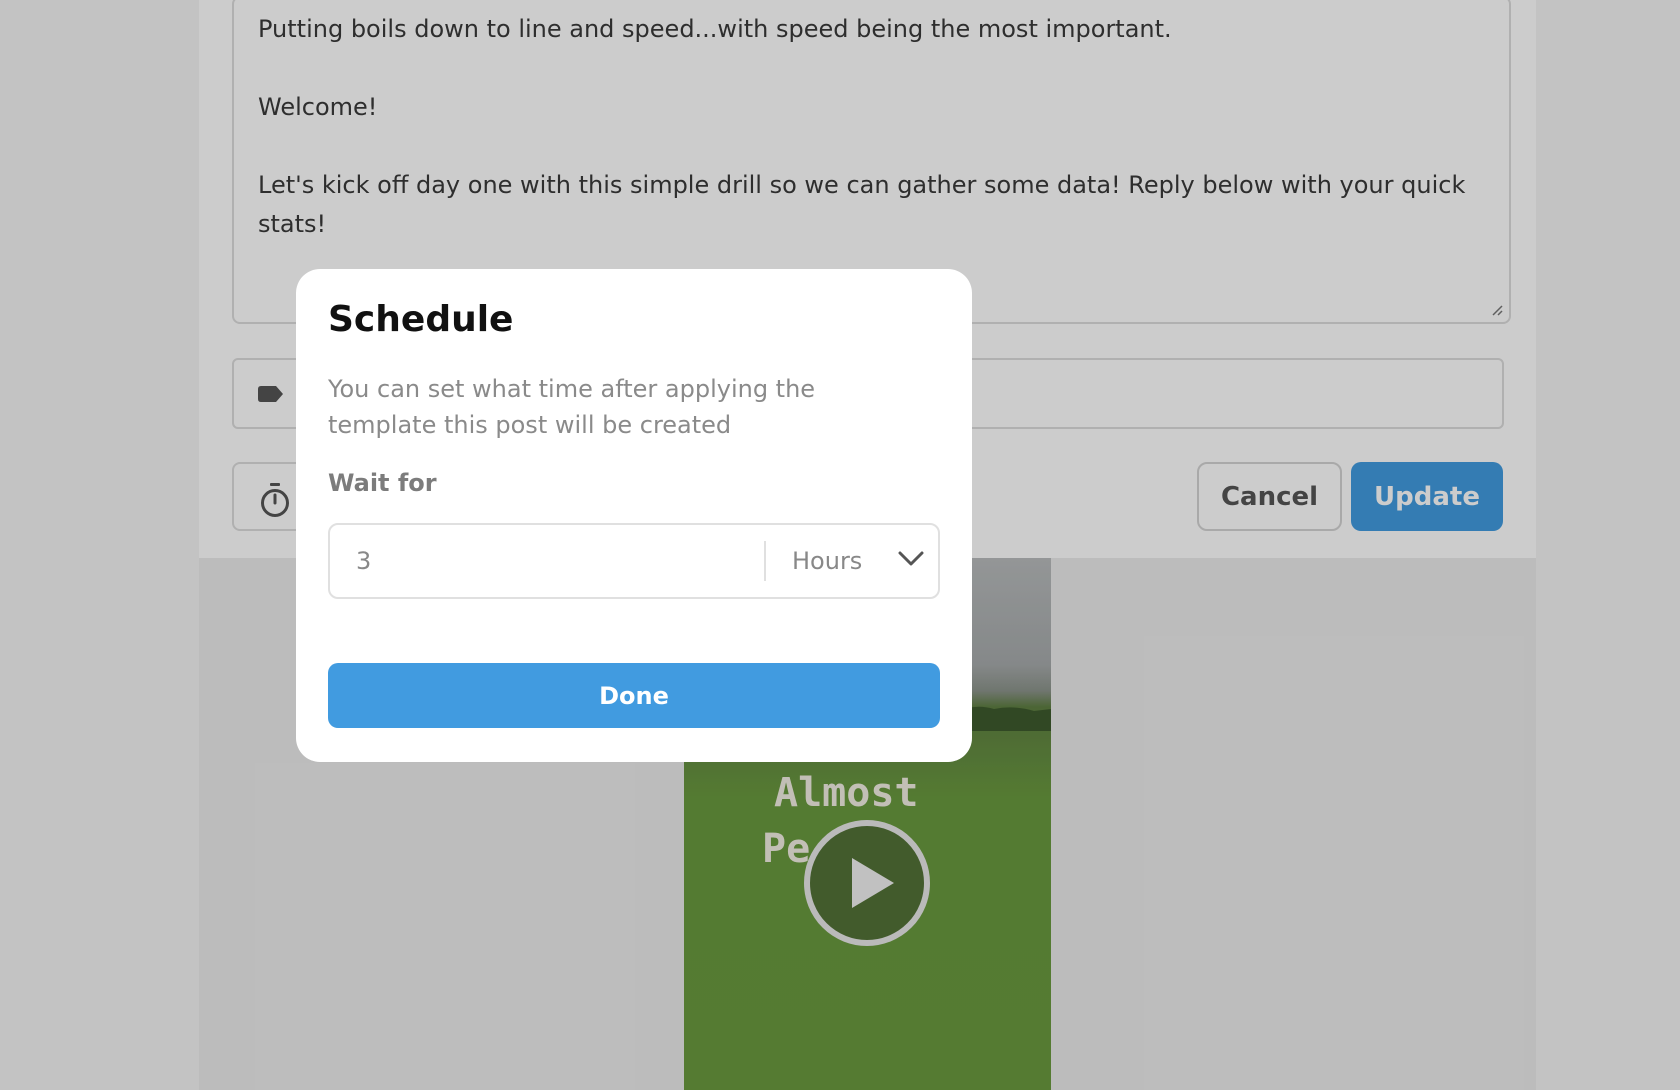 This screenshot has width=1680, height=1090. Describe the element at coordinates (634, 695) in the screenshot. I see `done-button: Done` at that location.